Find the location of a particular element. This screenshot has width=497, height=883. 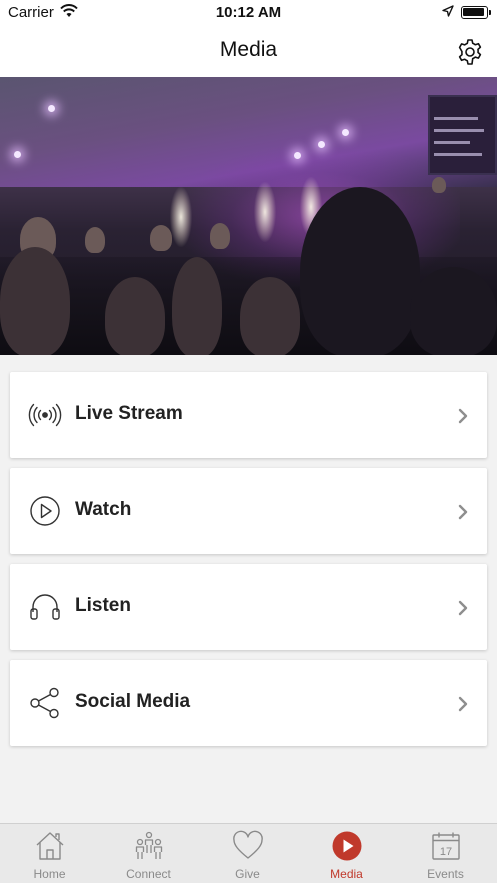

page-title: Media is located at coordinates (248, 49).